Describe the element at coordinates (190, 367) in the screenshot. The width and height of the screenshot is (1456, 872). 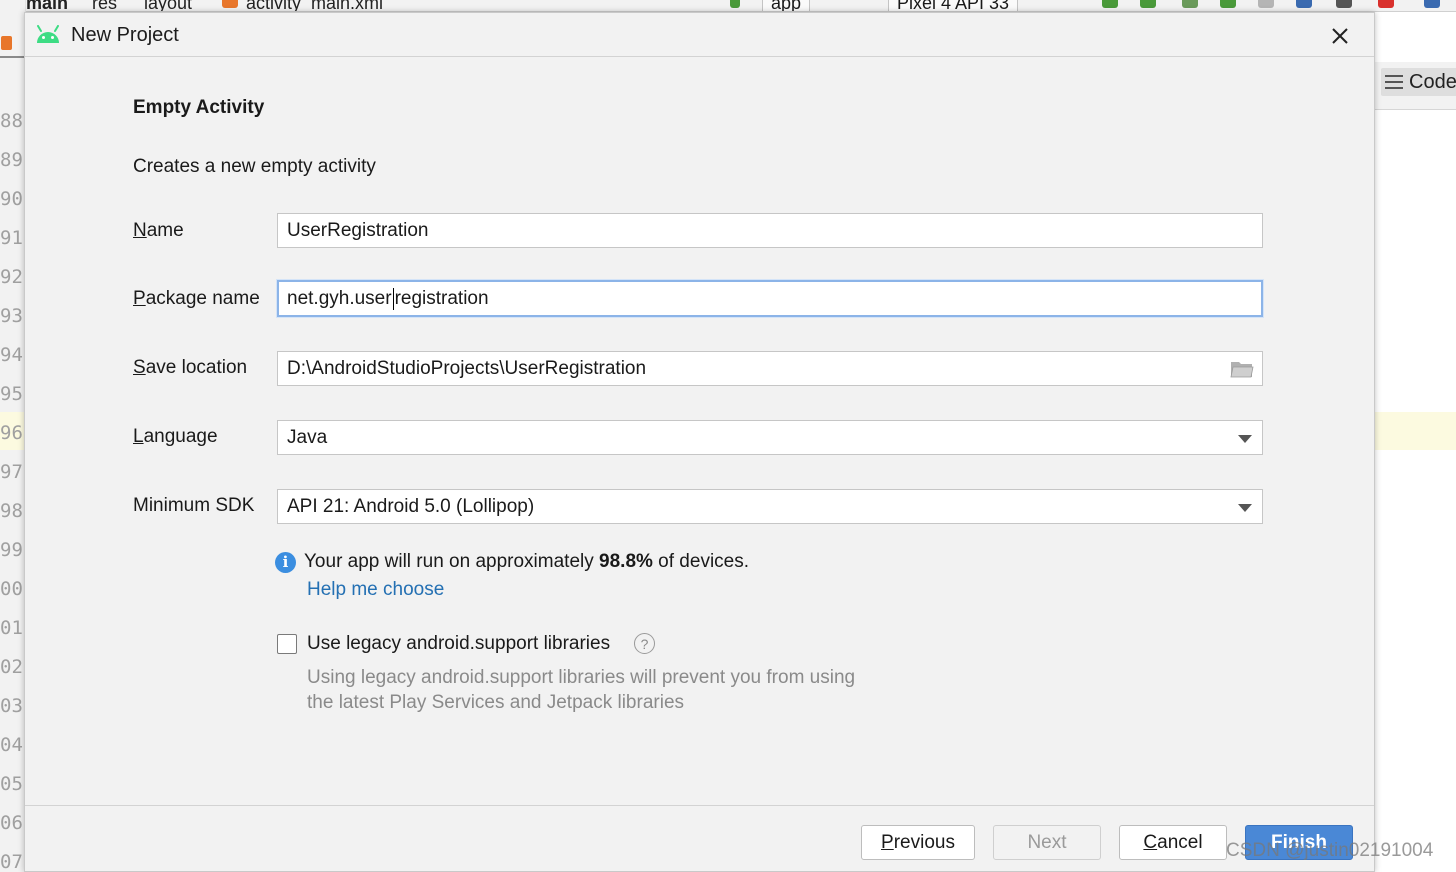
I see `save-location-label: Save location` at that location.